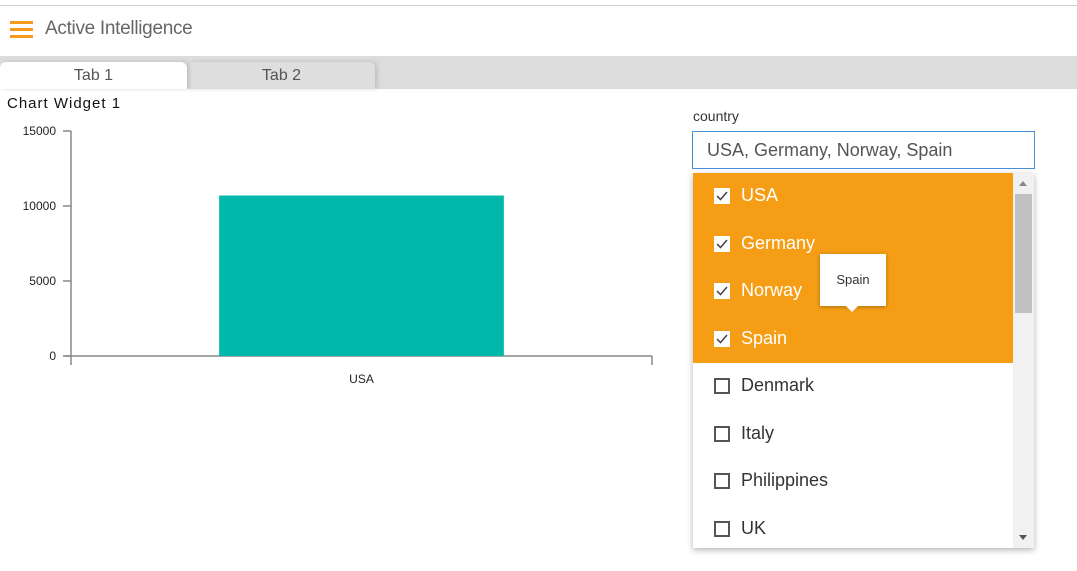 The height and width of the screenshot is (571, 1077). I want to click on y-tick-label: 15000, so click(40, 131).